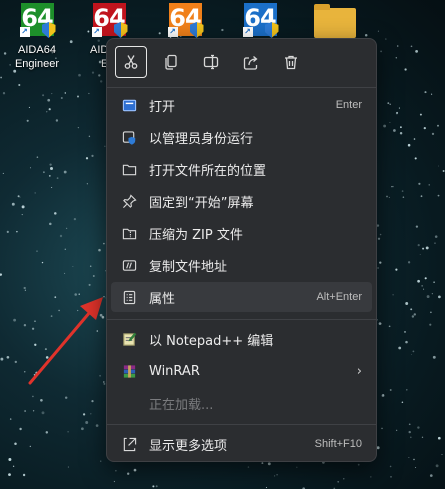 Image resolution: width=445 pixels, height=489 pixels. I want to click on winrar-icon, so click(129, 371).